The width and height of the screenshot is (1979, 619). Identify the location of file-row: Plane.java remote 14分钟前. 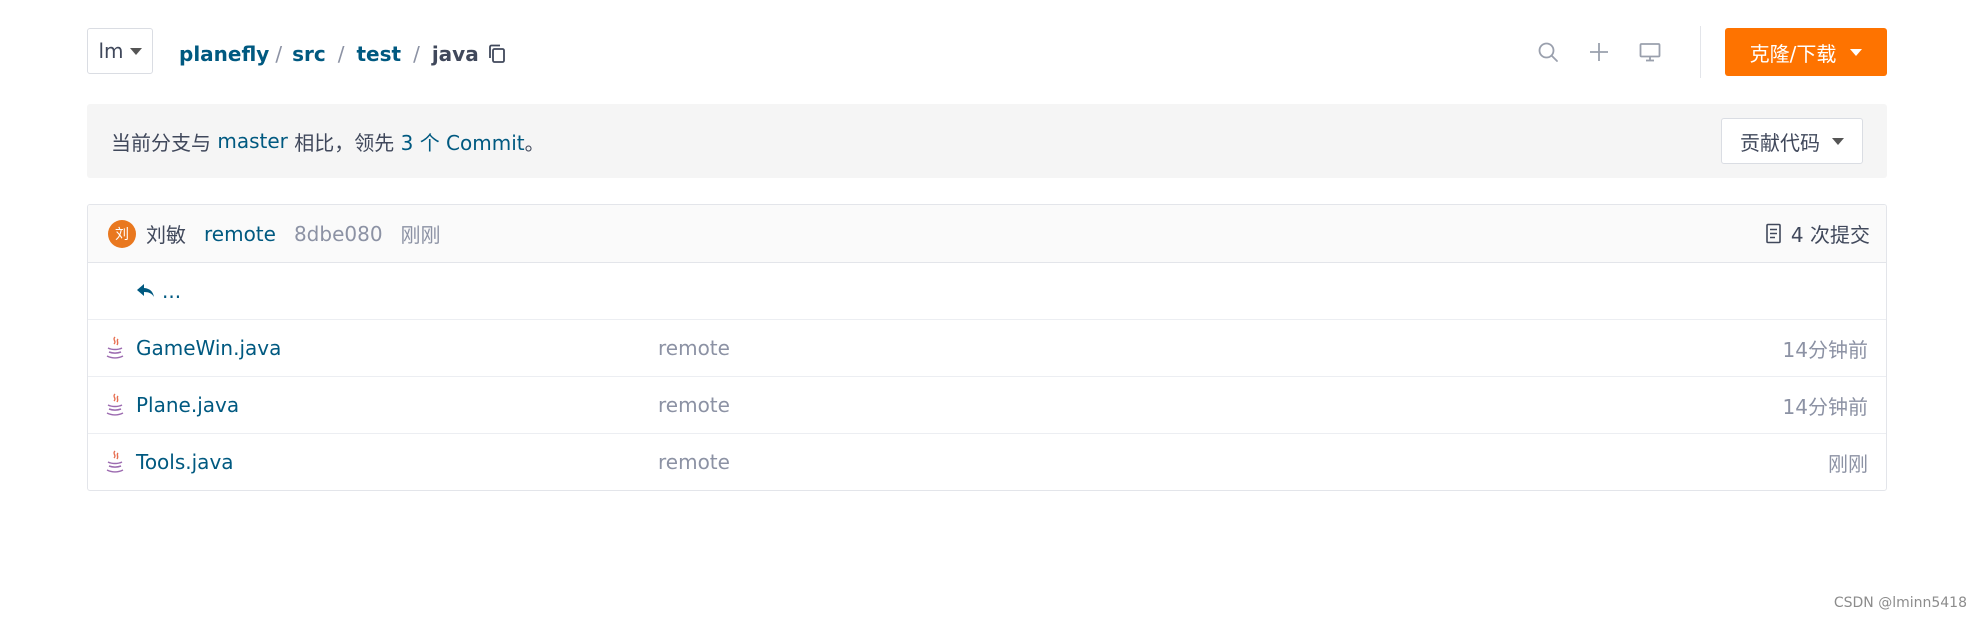
(987, 405).